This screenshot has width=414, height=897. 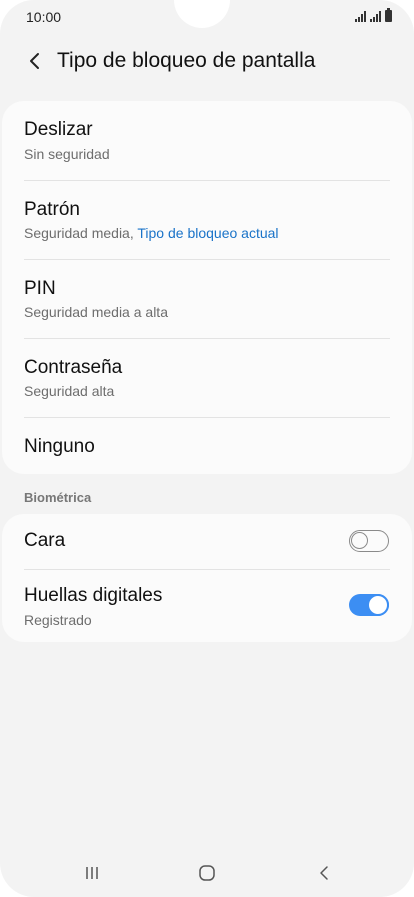 I want to click on option-subtitle-text: Seguridad media,, so click(x=81, y=233).